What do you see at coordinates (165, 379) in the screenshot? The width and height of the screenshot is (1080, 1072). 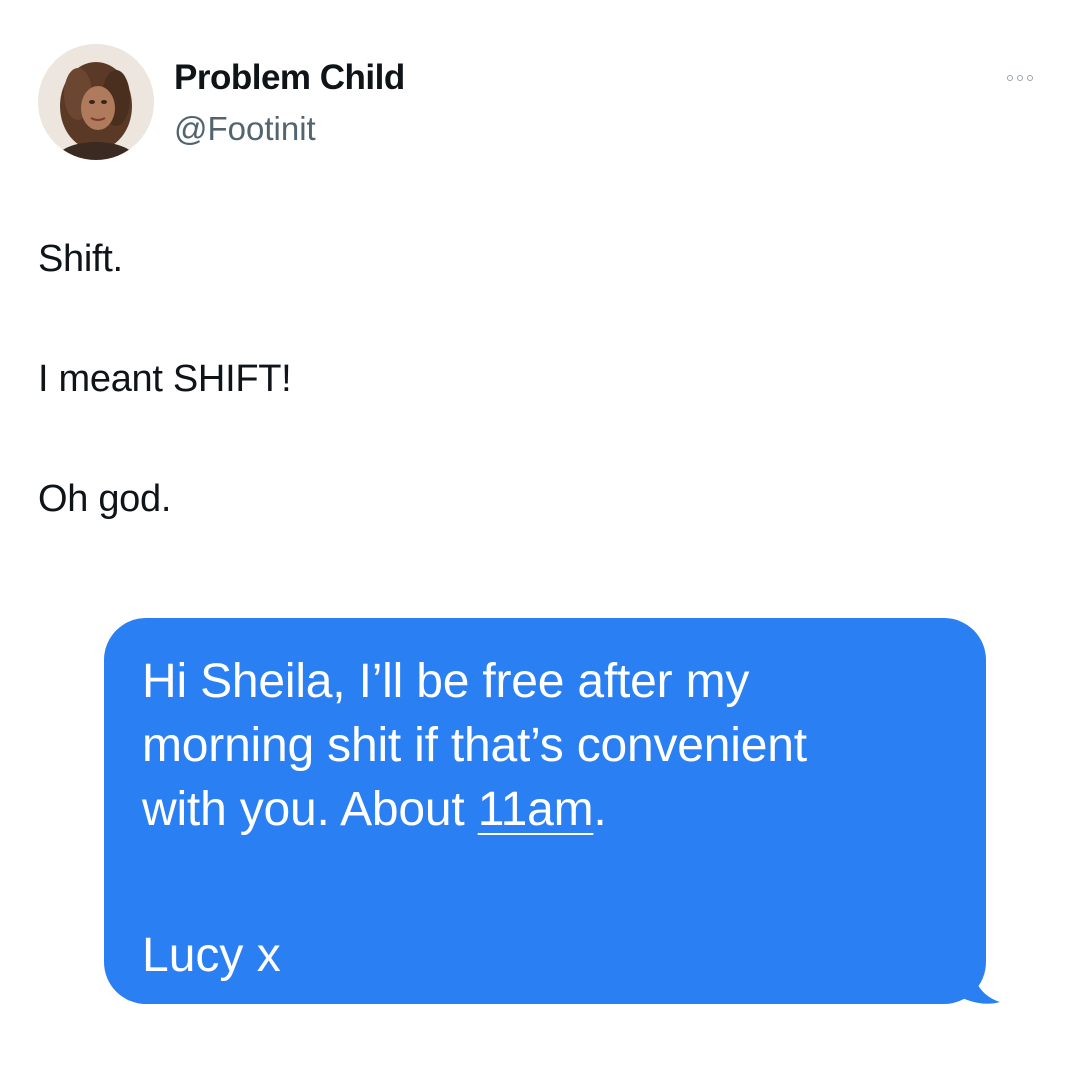 I see `tweet-text-line: I meant SHIFT!` at bounding box center [165, 379].